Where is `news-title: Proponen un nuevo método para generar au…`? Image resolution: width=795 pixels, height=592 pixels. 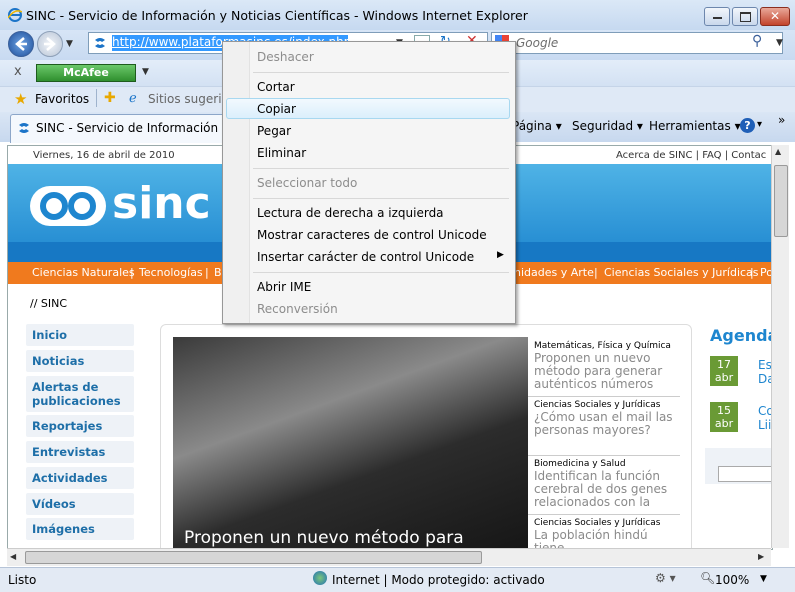
news-title: Proponen un nuevo método para generar au… is located at coordinates (604, 371).